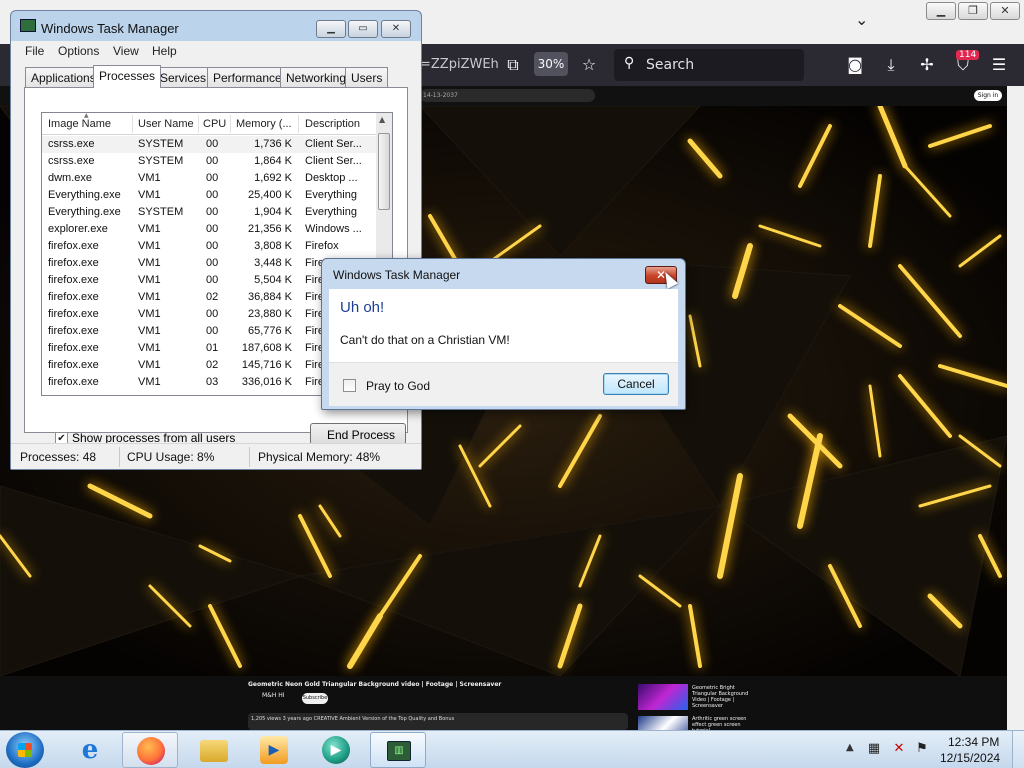  What do you see at coordinates (362, 307) in the screenshot?
I see `dialog-heading: Uh oh!` at bounding box center [362, 307].